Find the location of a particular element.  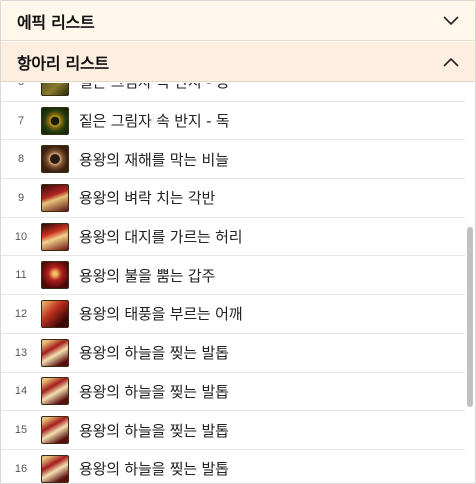

list-item: 6 질은 그림자 속 반지 - 동 is located at coordinates (233, 92).